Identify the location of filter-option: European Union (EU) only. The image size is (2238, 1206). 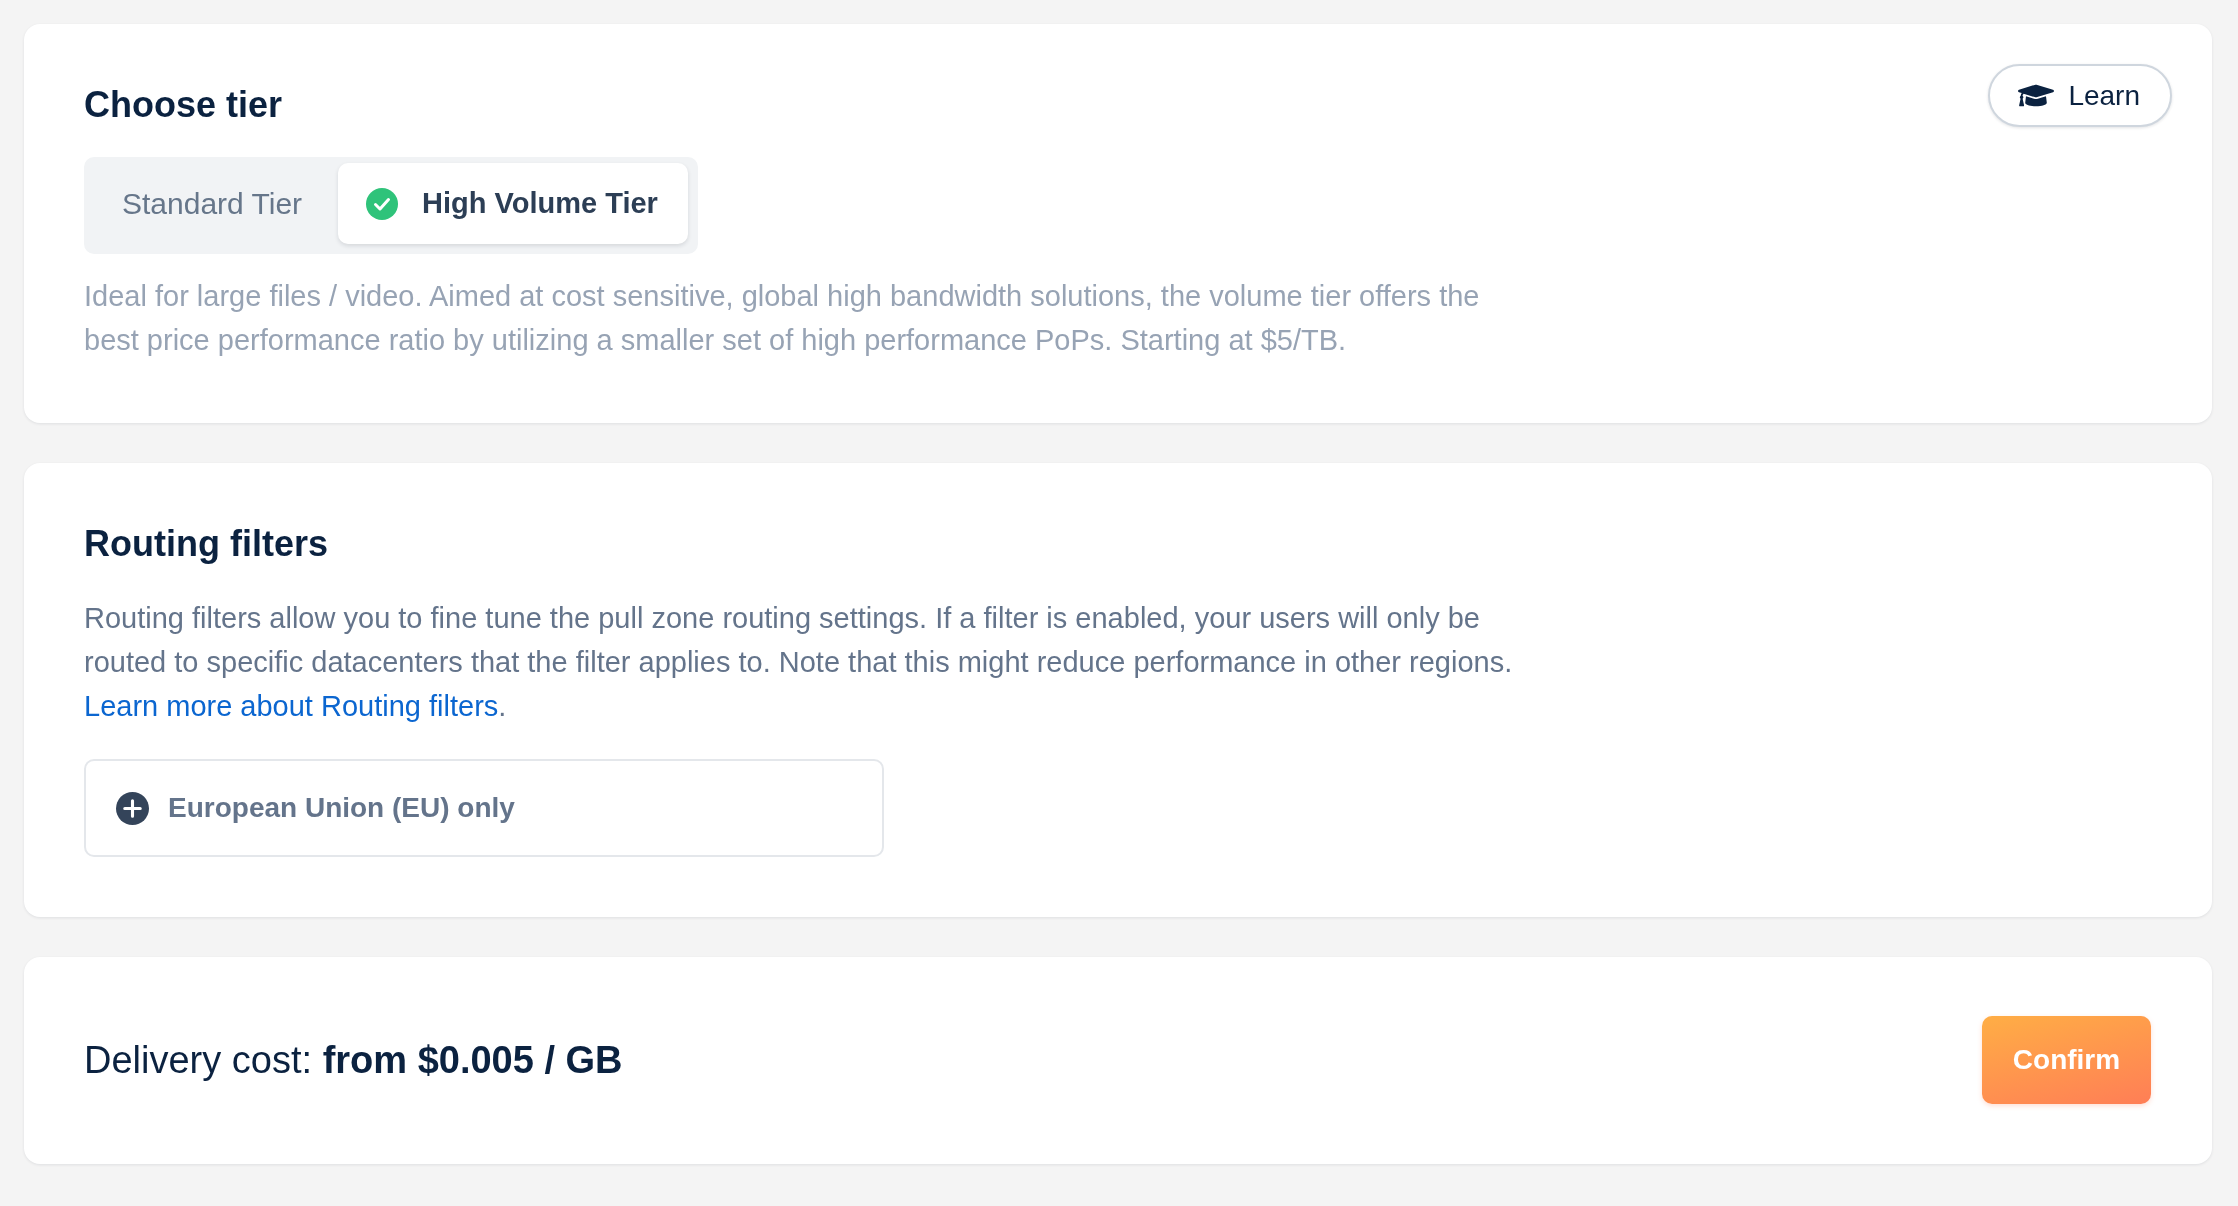
(484, 808).